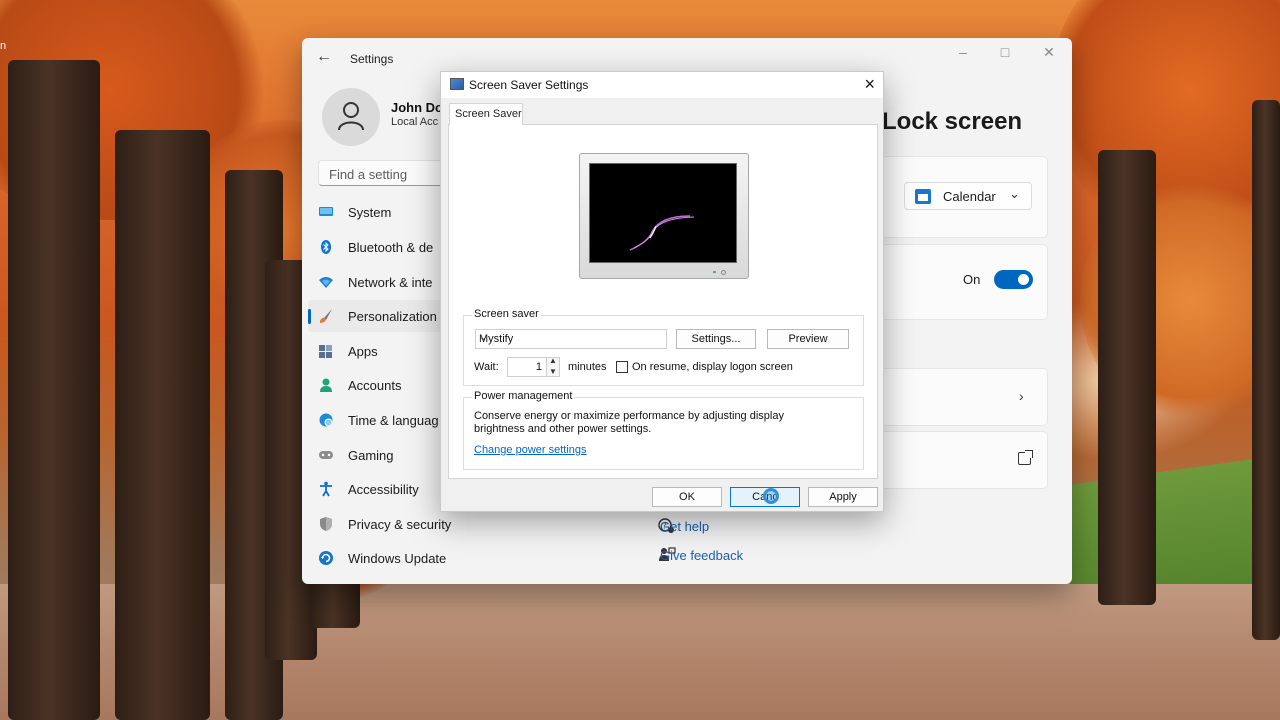 The image size is (1280, 720). What do you see at coordinates (326, 489) in the screenshot?
I see `accessibility-icon` at bounding box center [326, 489].